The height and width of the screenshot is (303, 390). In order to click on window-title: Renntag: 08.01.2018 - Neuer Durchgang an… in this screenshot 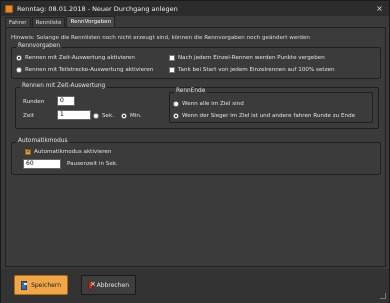, I will do `click(97, 8)`.